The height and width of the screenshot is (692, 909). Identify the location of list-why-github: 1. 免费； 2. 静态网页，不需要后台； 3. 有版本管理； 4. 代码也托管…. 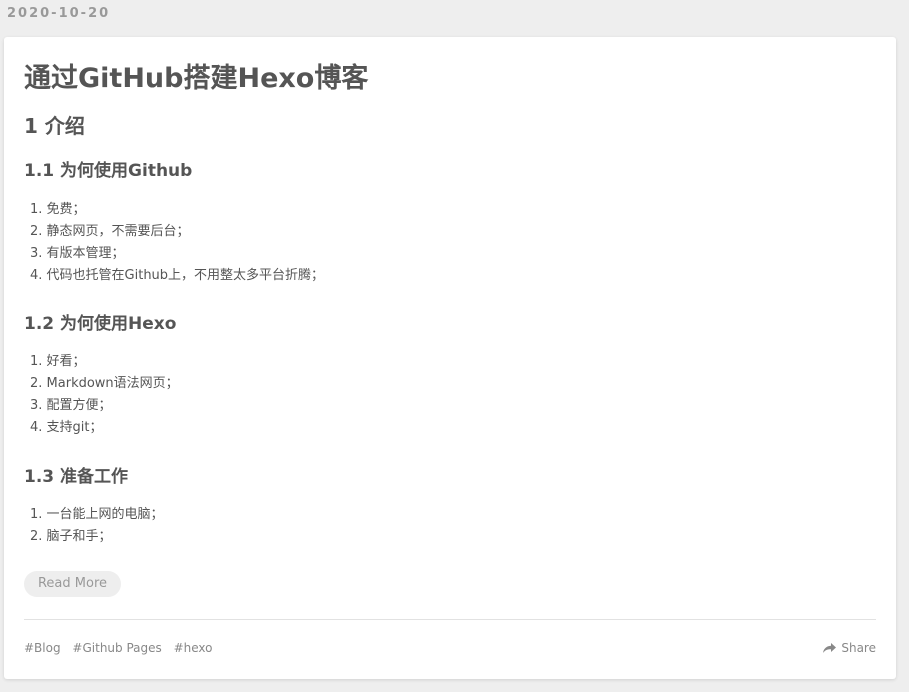
(177, 243).